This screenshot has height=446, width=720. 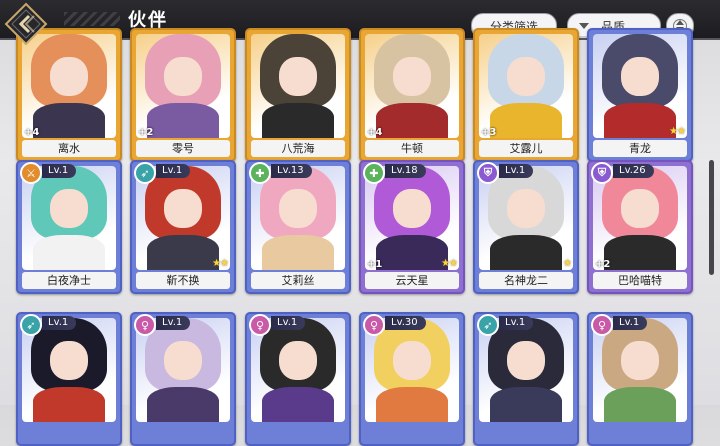 I want to click on partner-name: 名神龙二, so click(x=526, y=280).